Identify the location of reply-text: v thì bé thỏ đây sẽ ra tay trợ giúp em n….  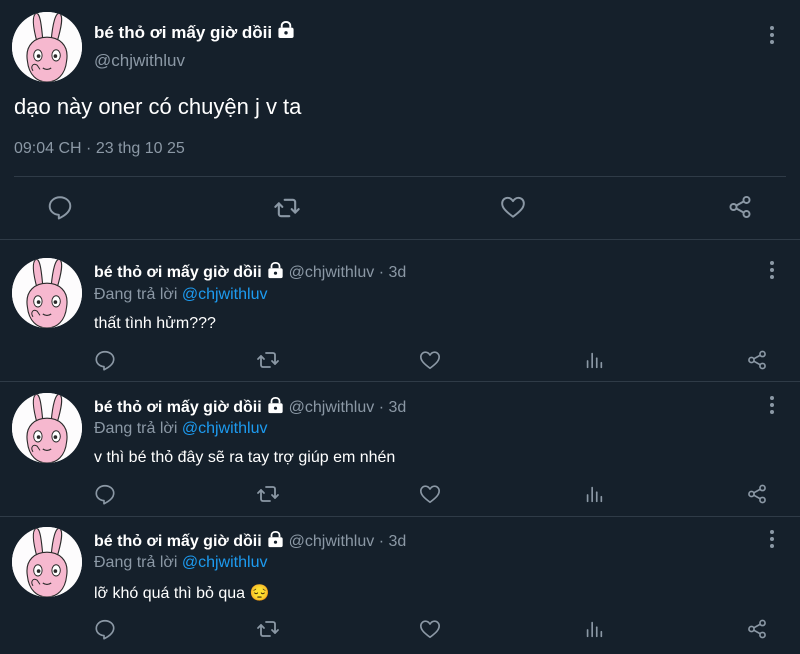
(245, 457).